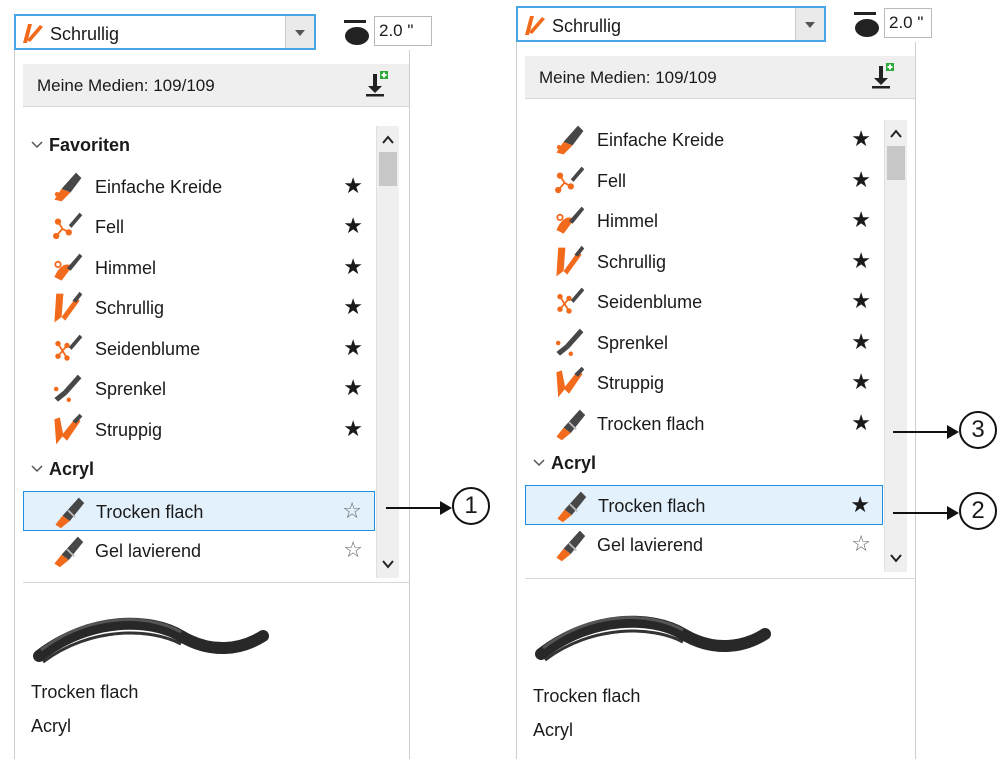  I want to click on brush-label: Struppig, so click(129, 429).